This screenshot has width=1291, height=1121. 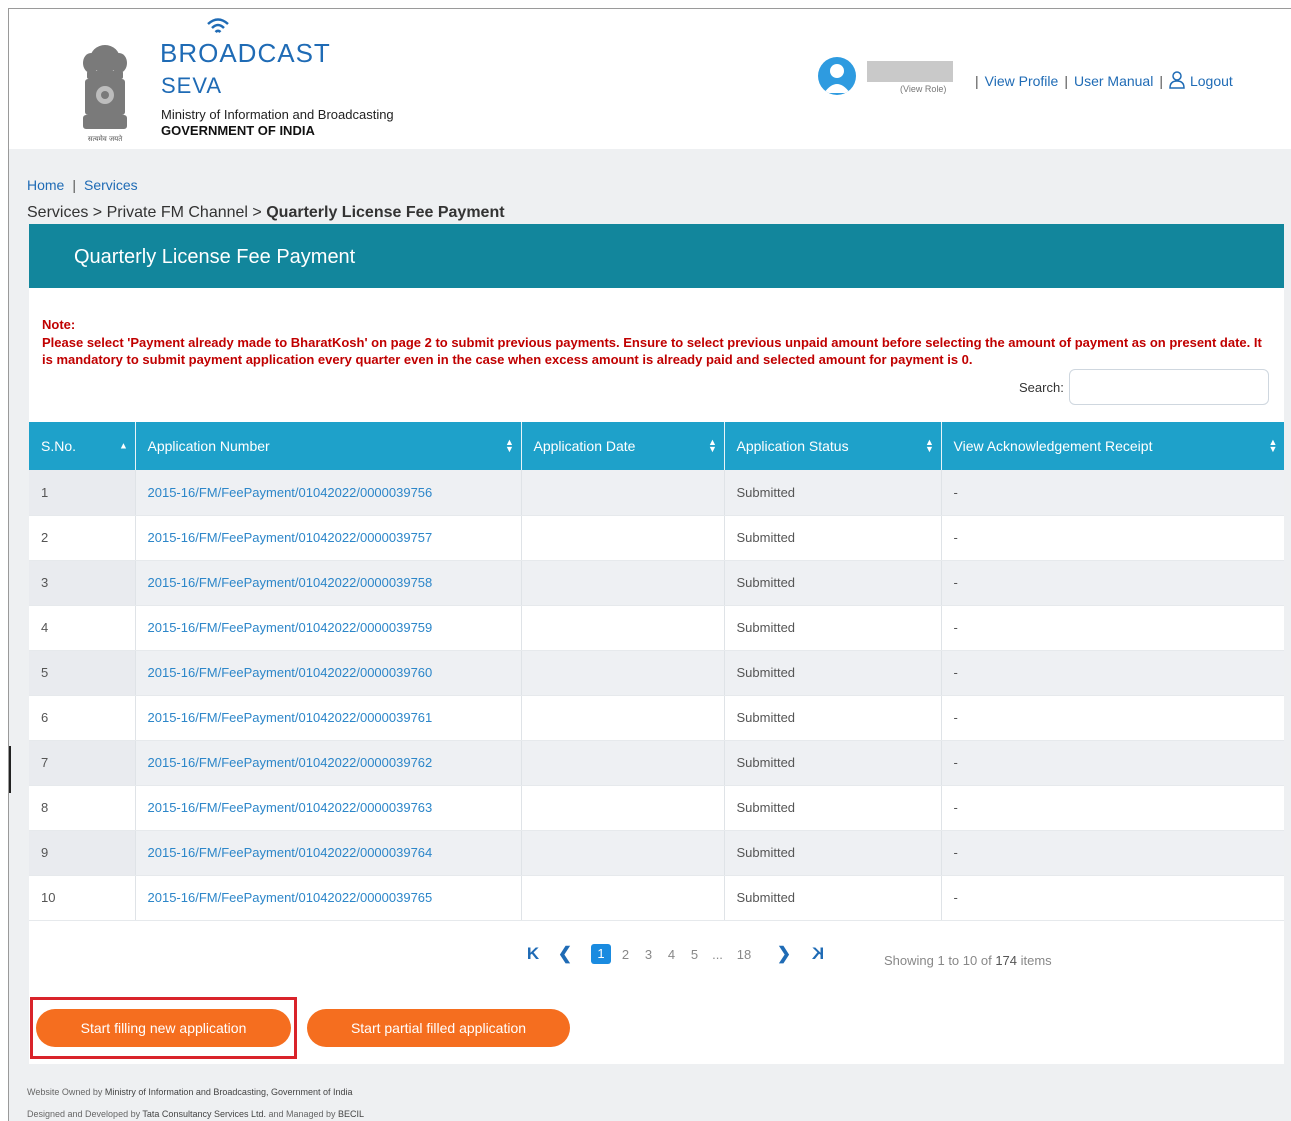 I want to click on column-header-application-number: Application Number ▲ ▼, so click(x=328, y=446).